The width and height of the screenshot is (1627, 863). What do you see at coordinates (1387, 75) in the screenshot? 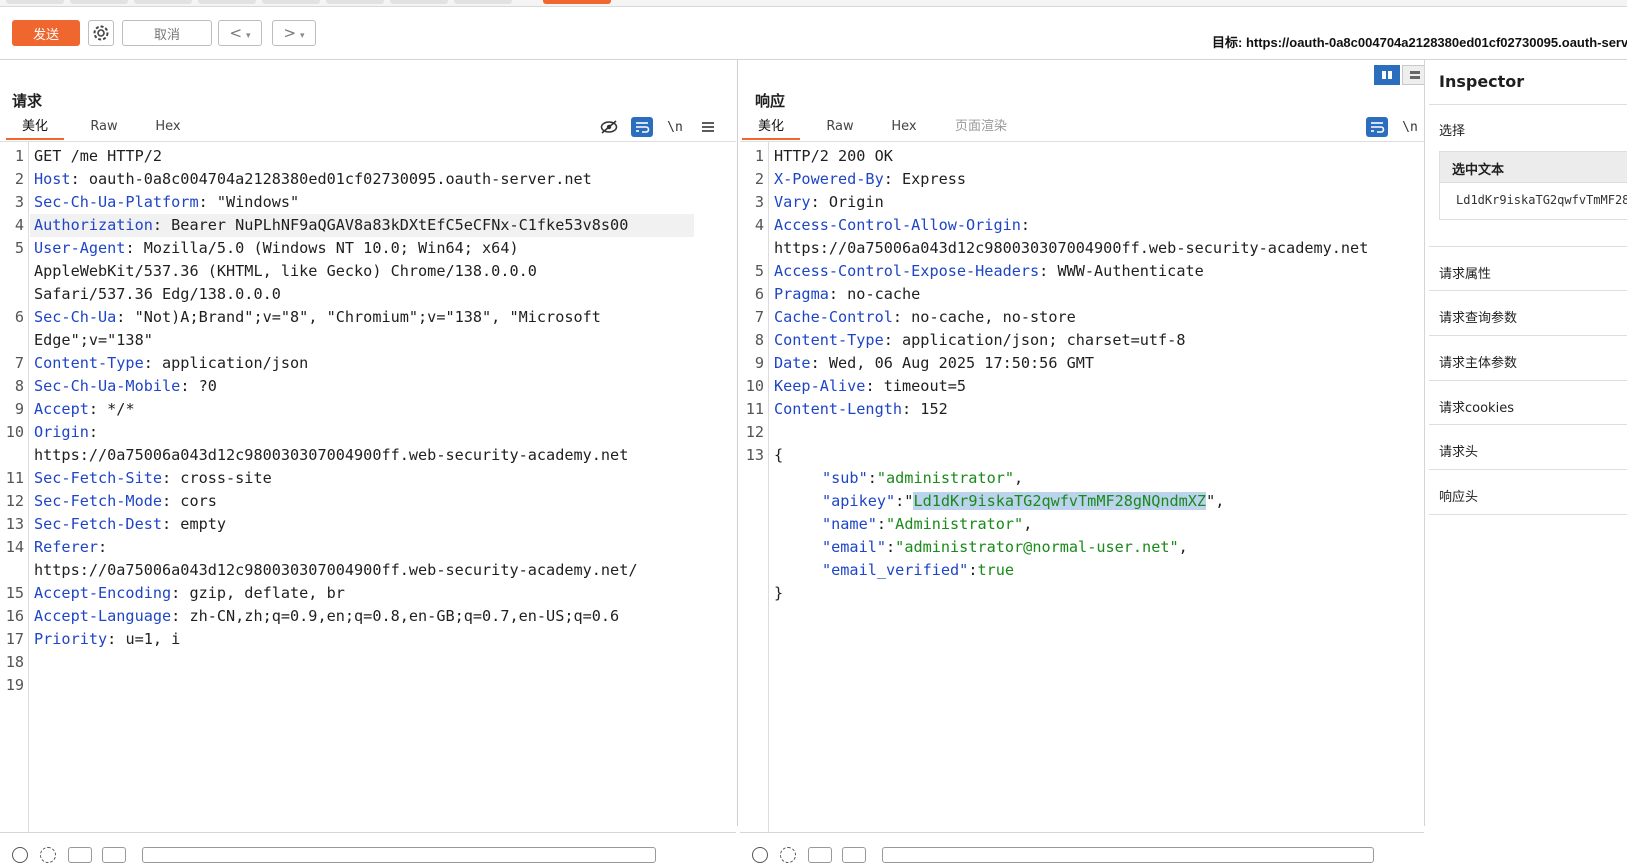
I see `layout-split-horizontal-button` at bounding box center [1387, 75].